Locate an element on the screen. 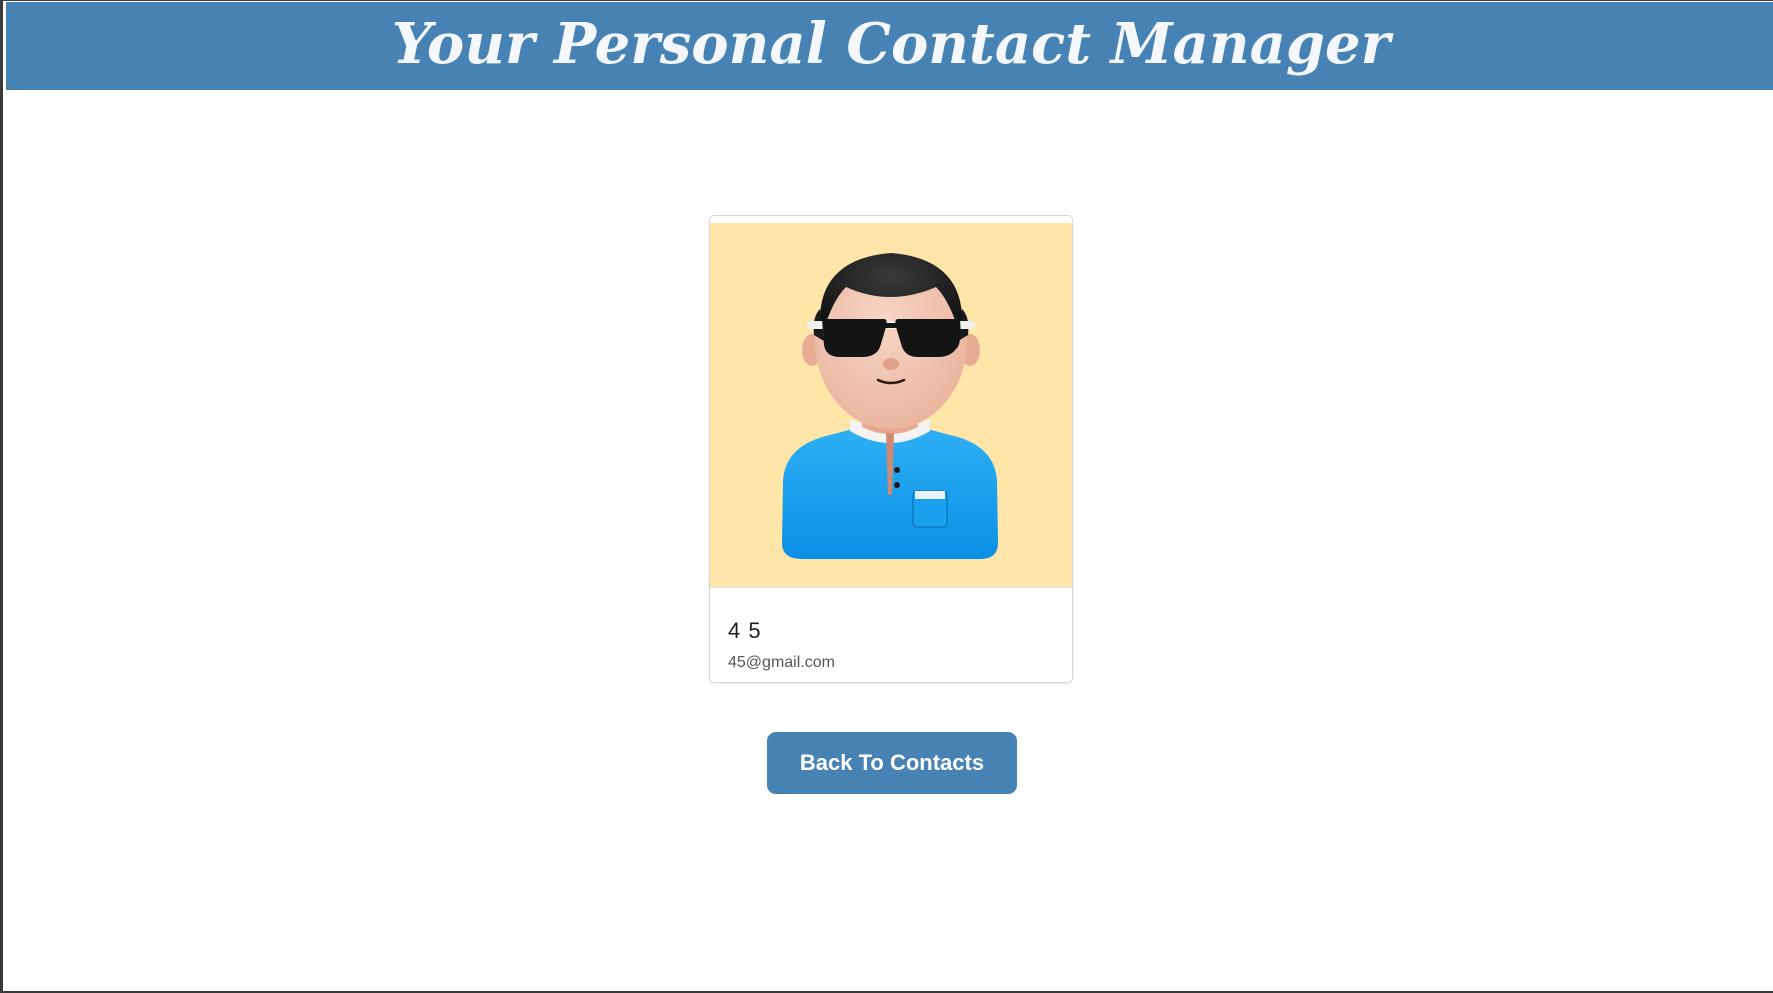 Image resolution: width=1773 pixels, height=993 pixels. contact-avatar is located at coordinates (891, 405).